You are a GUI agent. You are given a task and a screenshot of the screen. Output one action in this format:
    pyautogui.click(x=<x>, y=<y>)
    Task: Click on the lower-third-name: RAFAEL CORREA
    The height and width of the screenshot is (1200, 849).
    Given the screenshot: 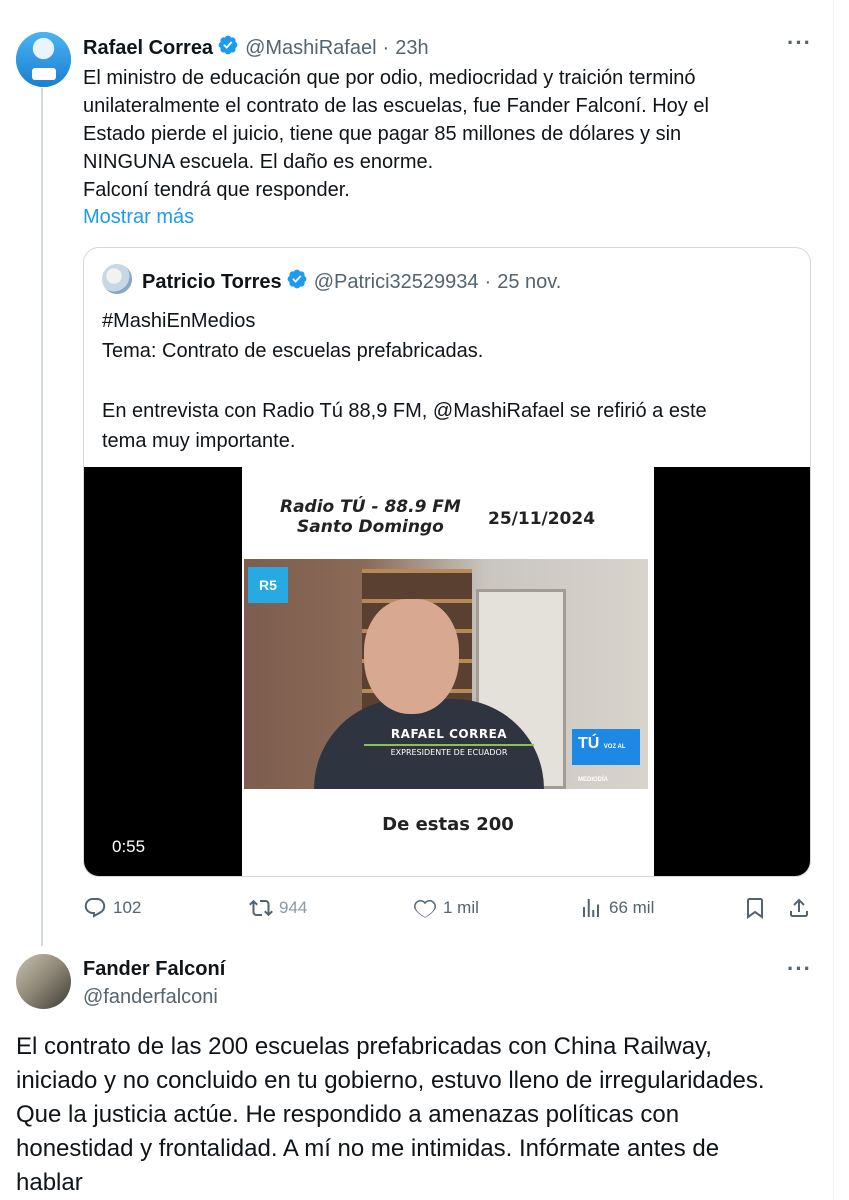 What is the action you would take?
    pyautogui.click(x=449, y=734)
    